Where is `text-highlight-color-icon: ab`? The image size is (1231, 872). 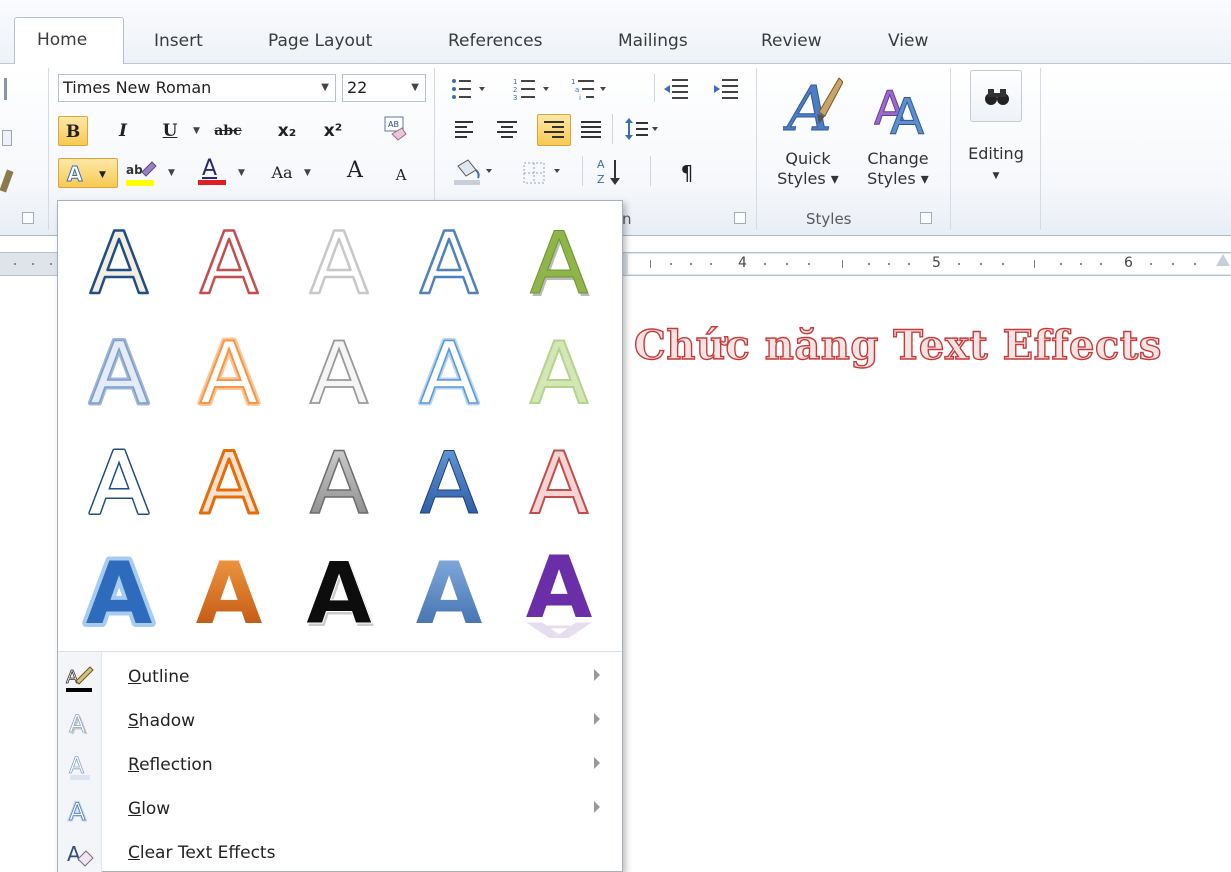
text-highlight-color-icon: ab is located at coordinates (141, 173).